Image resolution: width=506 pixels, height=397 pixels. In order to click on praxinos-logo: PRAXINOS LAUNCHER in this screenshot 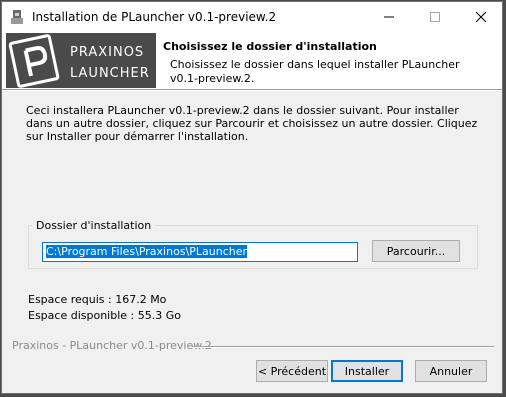, I will do `click(81, 60)`.